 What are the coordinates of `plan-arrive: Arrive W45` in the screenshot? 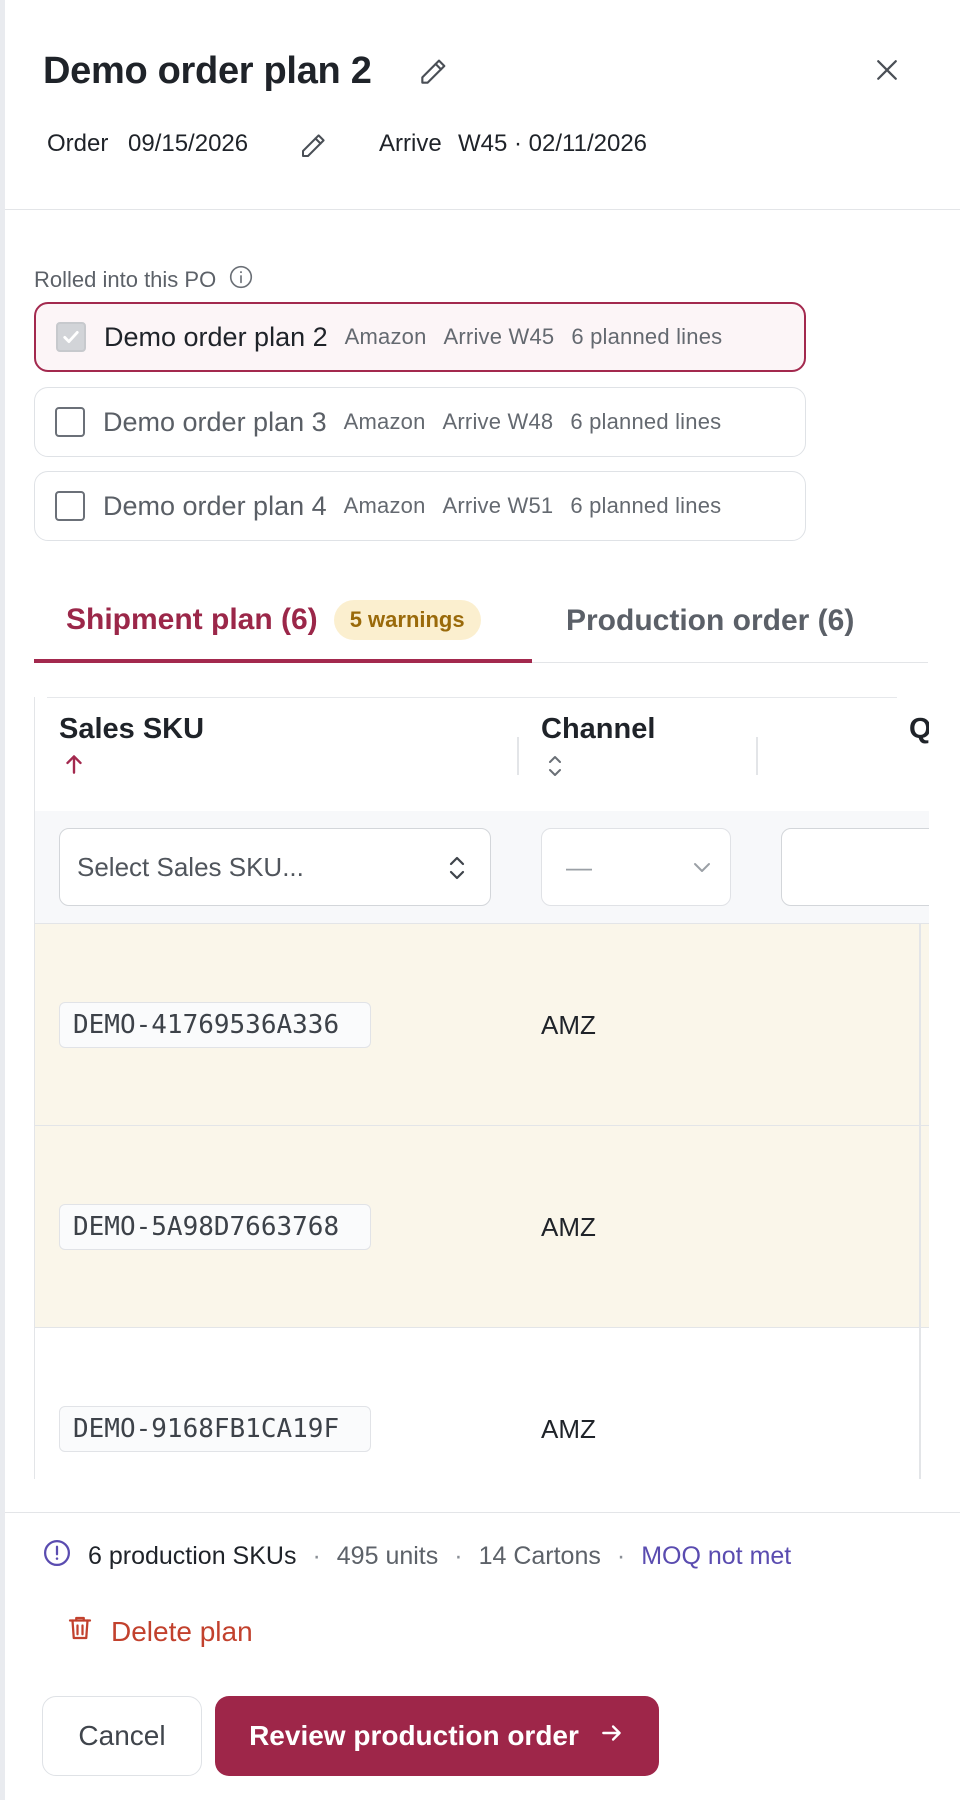 It's located at (499, 336).